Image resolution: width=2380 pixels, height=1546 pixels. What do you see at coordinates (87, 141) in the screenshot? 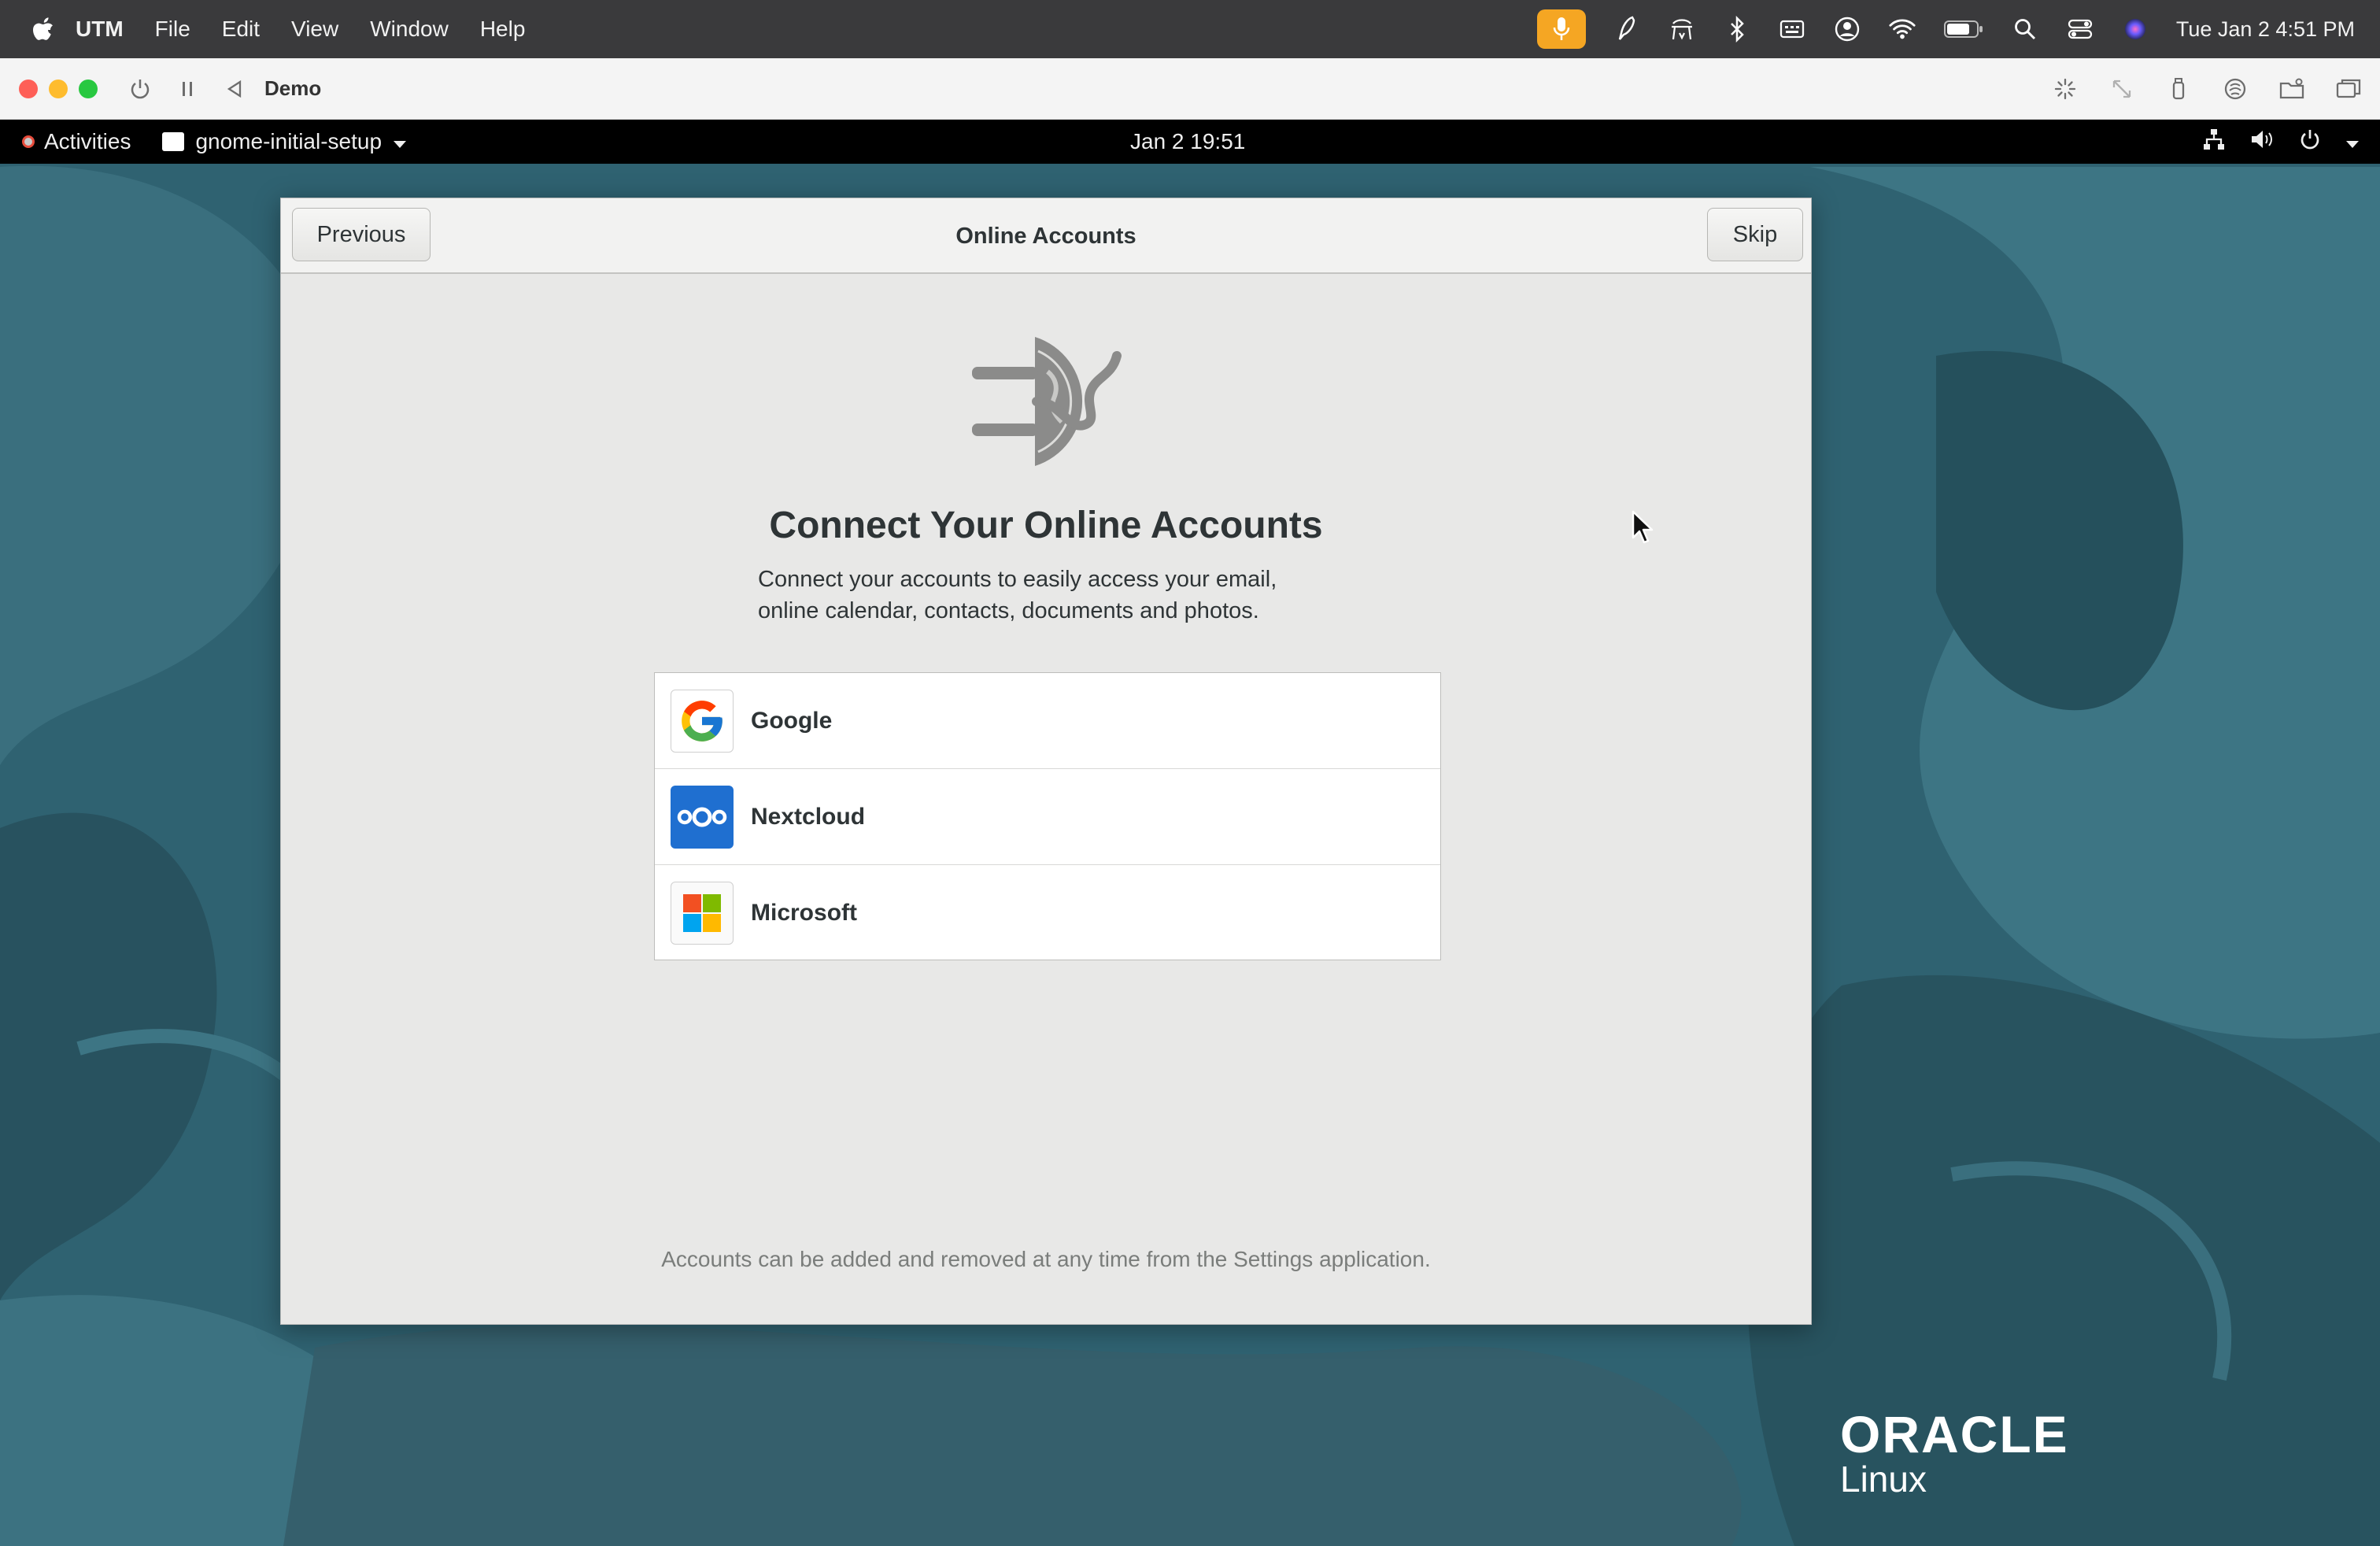
I see `activities-label: Activities` at bounding box center [87, 141].